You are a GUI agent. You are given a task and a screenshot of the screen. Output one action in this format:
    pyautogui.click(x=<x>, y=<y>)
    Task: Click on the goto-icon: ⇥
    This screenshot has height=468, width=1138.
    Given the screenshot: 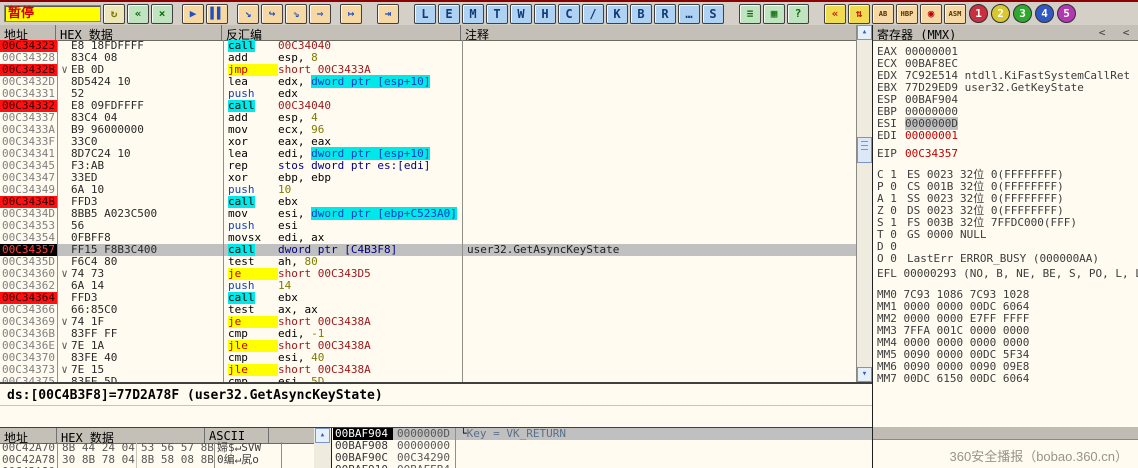 What is the action you would take?
    pyautogui.click(x=388, y=13)
    